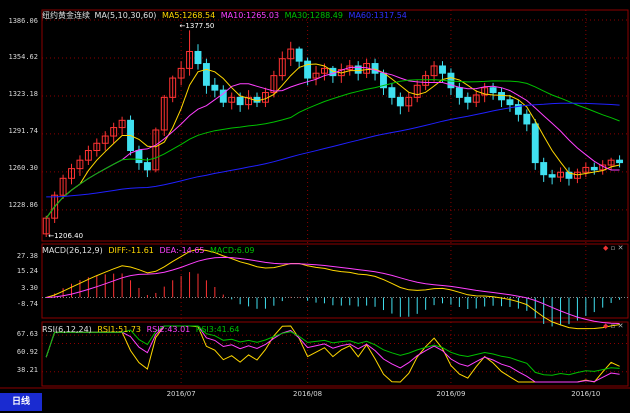 This screenshot has width=630, height=413. I want to click on y-tick-label: 1260.30, so click(23, 168).